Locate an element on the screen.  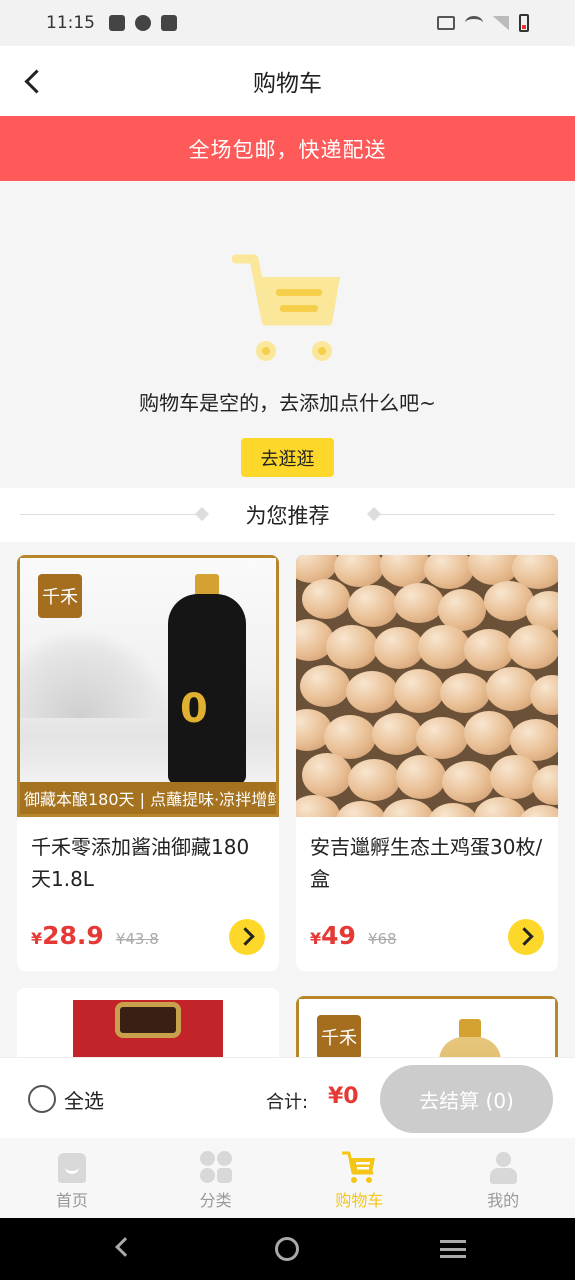
price-row: ¥ 49 ¥68 is located at coordinates (353, 935).